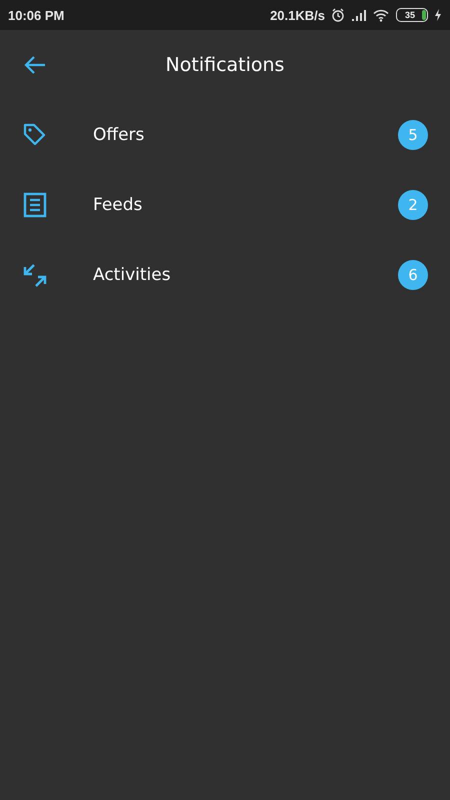 Image resolution: width=450 pixels, height=800 pixels. I want to click on battery-indicator: 35, so click(412, 15).